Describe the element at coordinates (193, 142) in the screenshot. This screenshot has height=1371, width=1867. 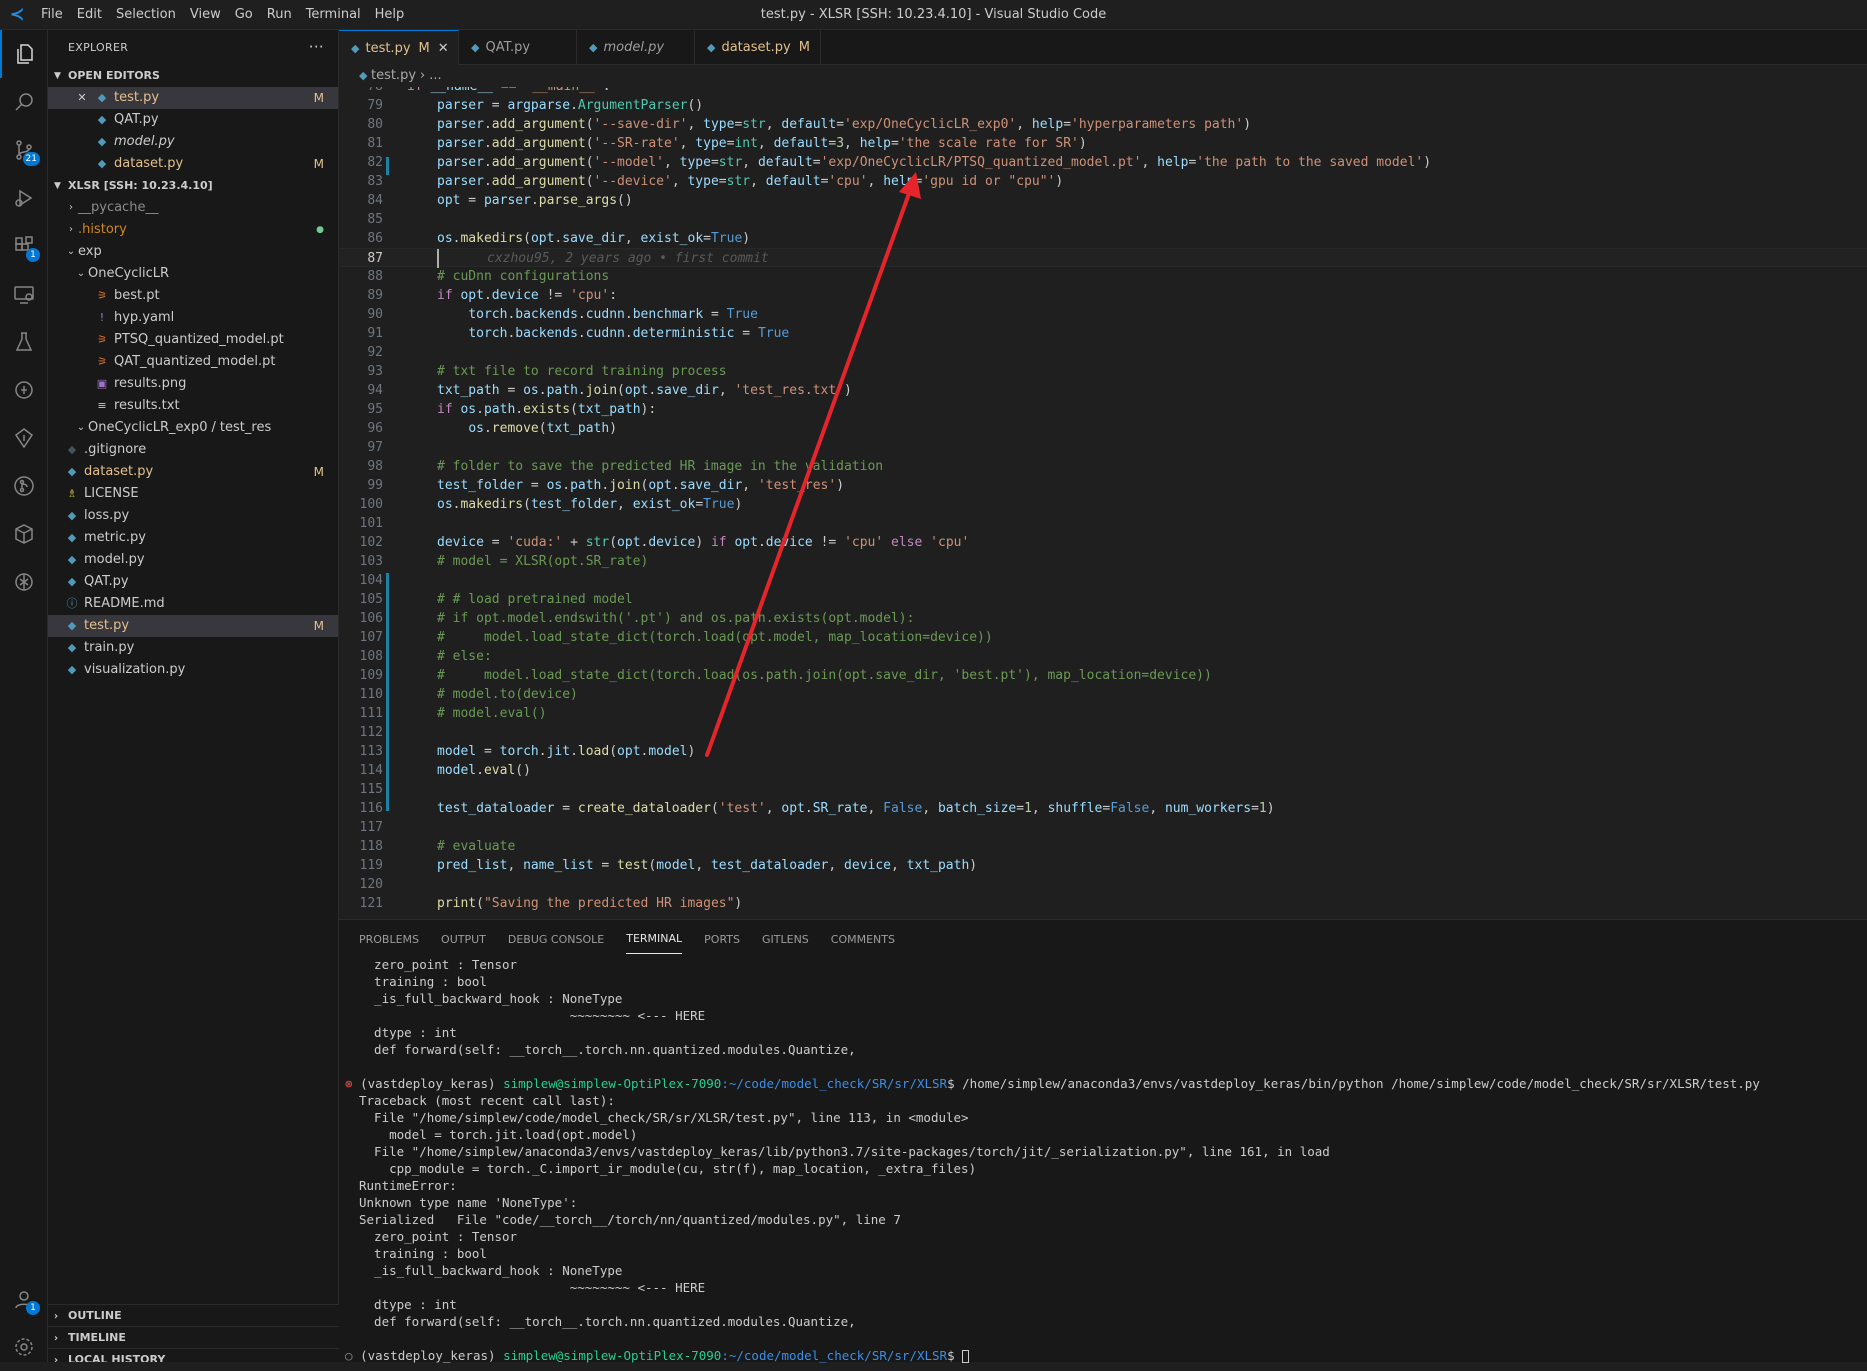
I see `open-editor-item: ◆ model.py` at that location.